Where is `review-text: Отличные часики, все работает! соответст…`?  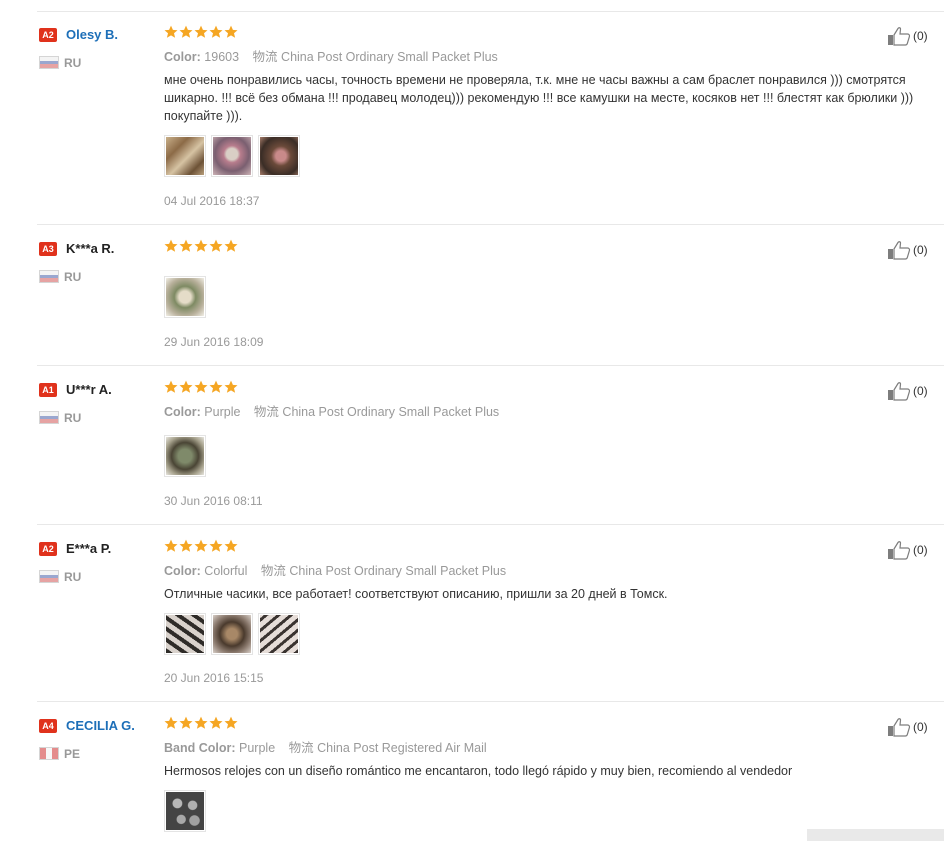
review-text: Отличные часики, все работает! соответст… is located at coordinates (416, 594).